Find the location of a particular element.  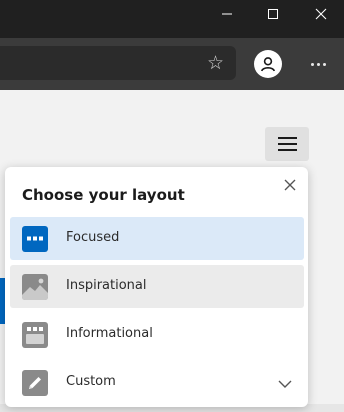

layout-option-inspirational: Inspirational is located at coordinates (157, 286).